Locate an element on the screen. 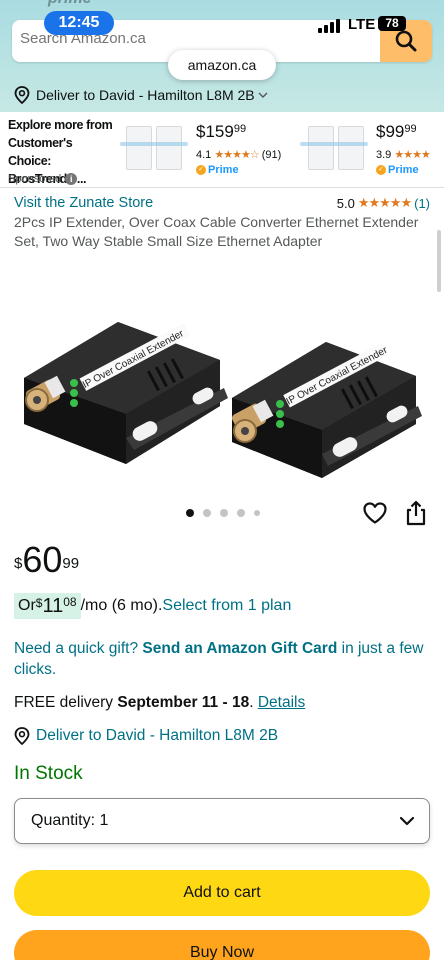 This screenshot has width=444, height=960. sponsored-label: Sponsored i is located at coordinates (43, 179).